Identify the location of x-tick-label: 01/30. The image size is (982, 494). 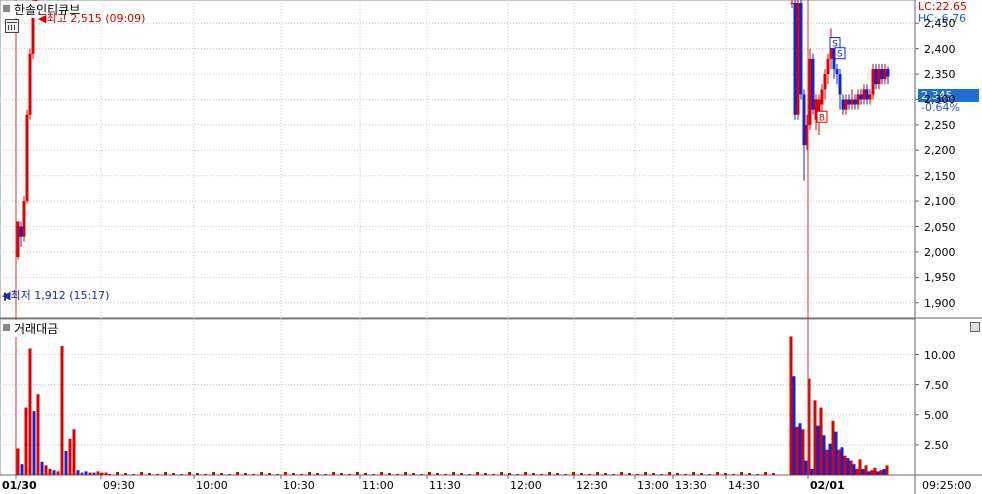
(19, 485).